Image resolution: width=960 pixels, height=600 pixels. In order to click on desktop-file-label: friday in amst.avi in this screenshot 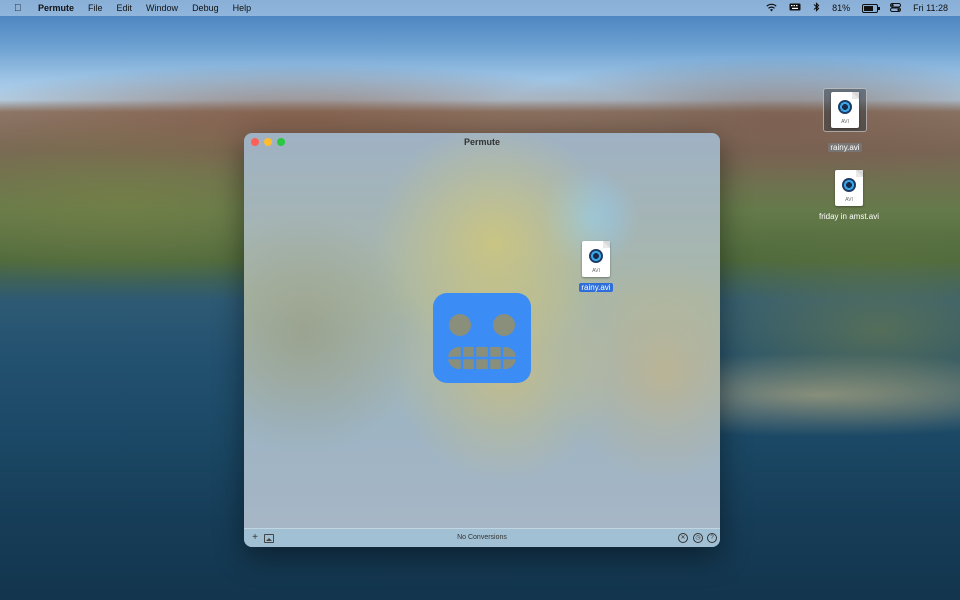, I will do `click(849, 216)`.